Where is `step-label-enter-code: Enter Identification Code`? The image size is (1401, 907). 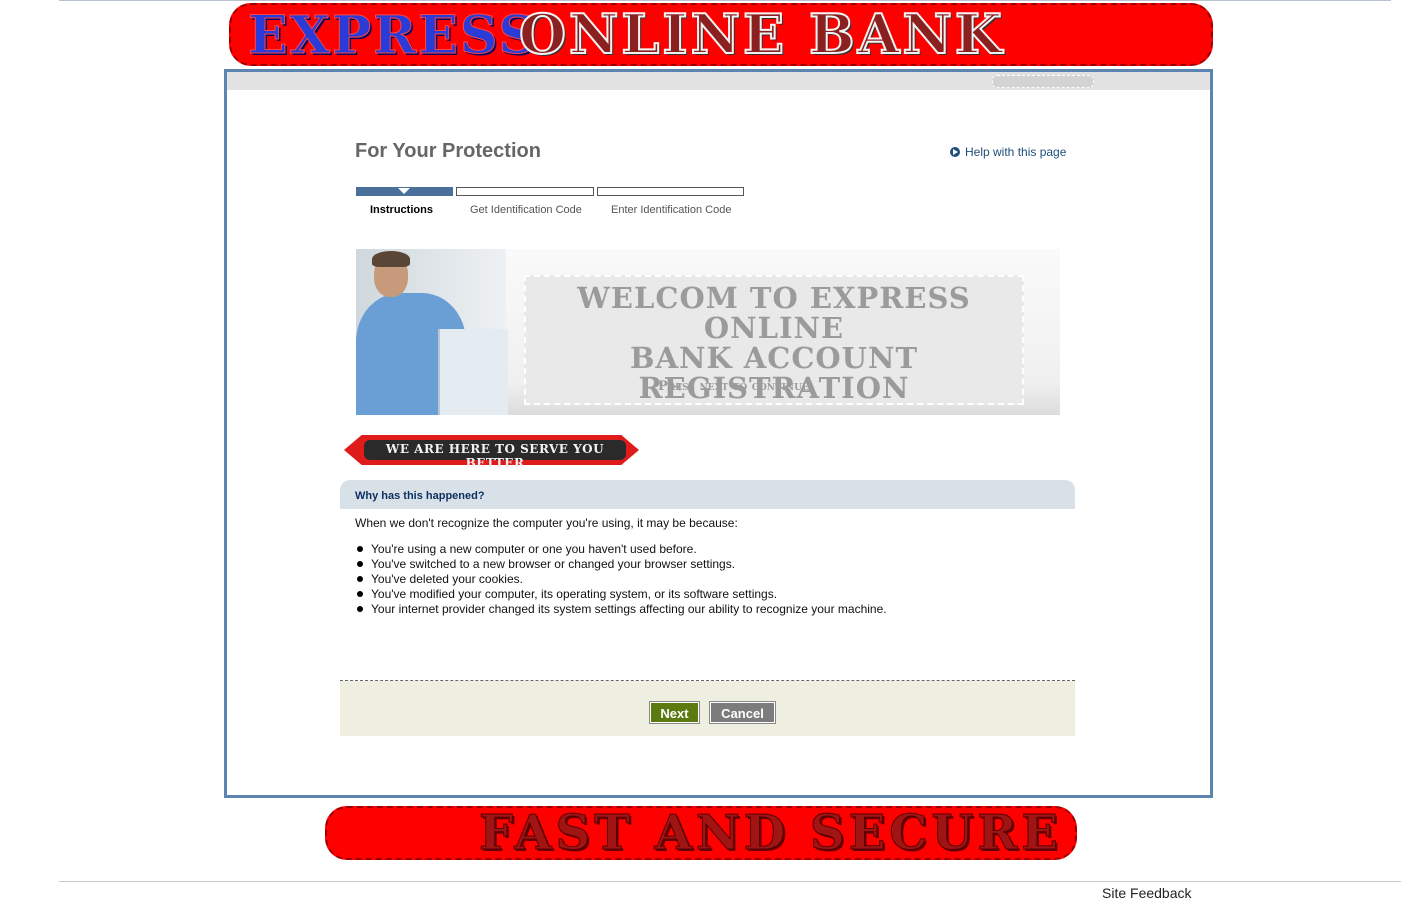
step-label-enter-code: Enter Identification Code is located at coordinates (671, 210).